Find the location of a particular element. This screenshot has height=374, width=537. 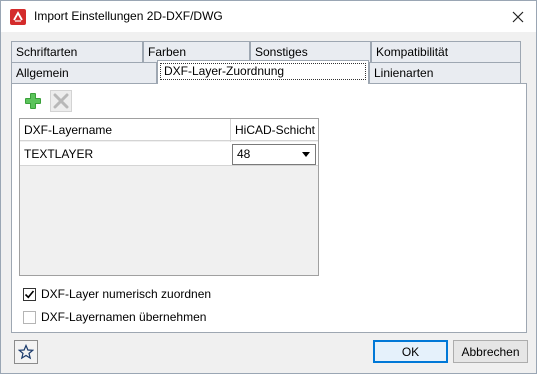

close-button is located at coordinates (518, 17).